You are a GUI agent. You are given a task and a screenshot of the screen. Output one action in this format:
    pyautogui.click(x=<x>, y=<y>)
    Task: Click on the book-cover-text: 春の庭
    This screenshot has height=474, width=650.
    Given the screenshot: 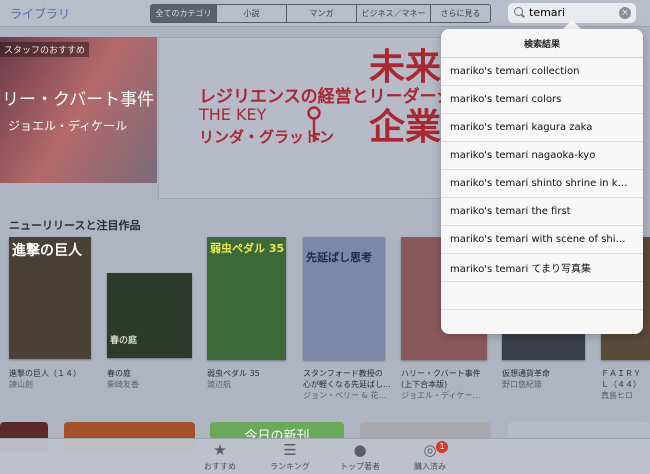 What is the action you would take?
    pyautogui.click(x=124, y=341)
    